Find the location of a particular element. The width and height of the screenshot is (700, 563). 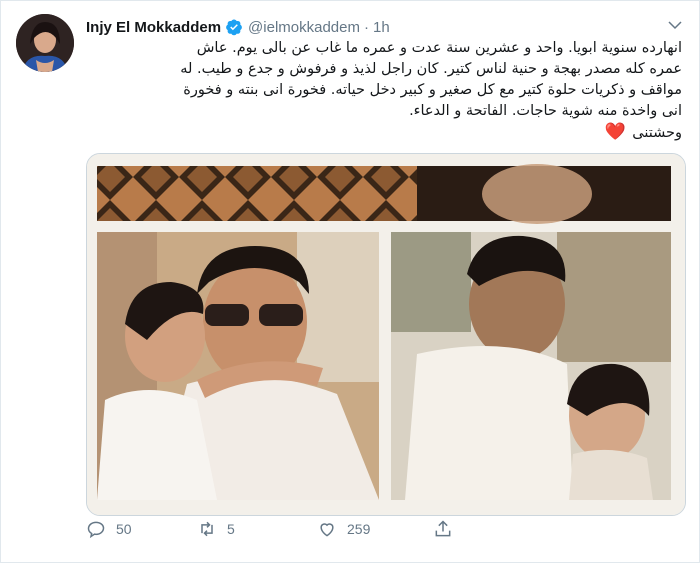

reply-button: 50 is located at coordinates (109, 529).